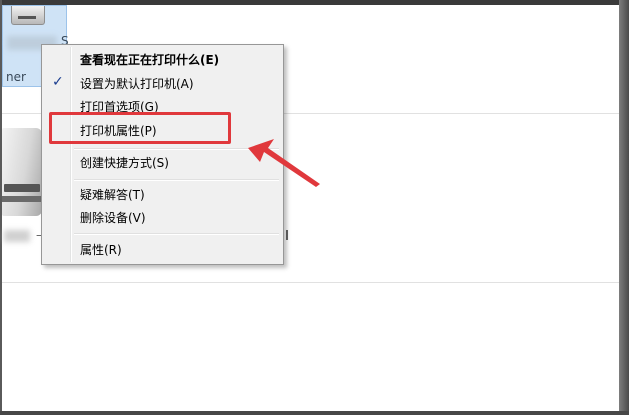  I want to click on printer-body-icon, so click(22, 172).